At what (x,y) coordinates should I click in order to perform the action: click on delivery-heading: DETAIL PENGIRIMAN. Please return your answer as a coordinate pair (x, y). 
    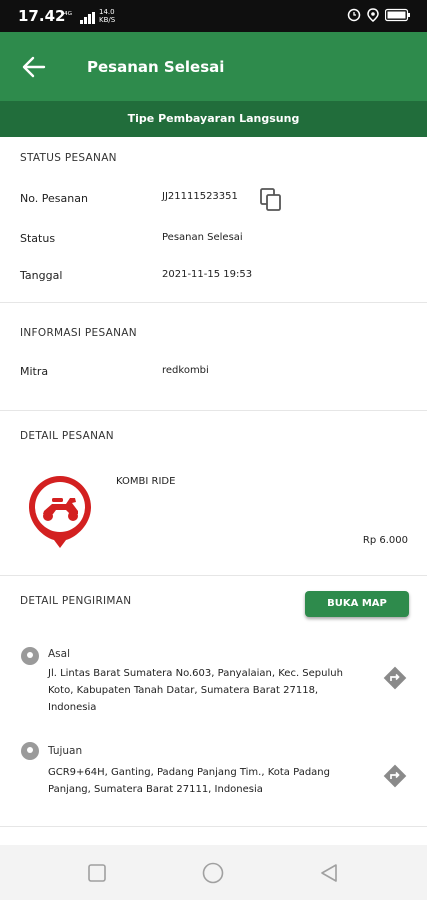
    Looking at the image, I should click on (76, 601).